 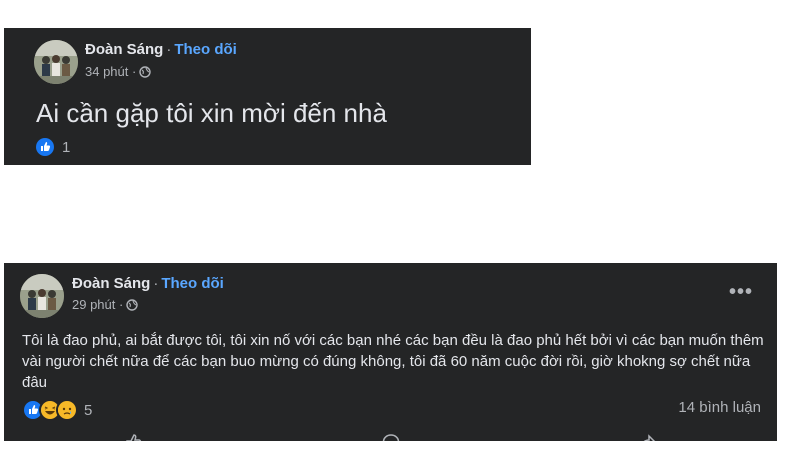 I want to click on post-meta: 34 phút ·, so click(x=118, y=71).